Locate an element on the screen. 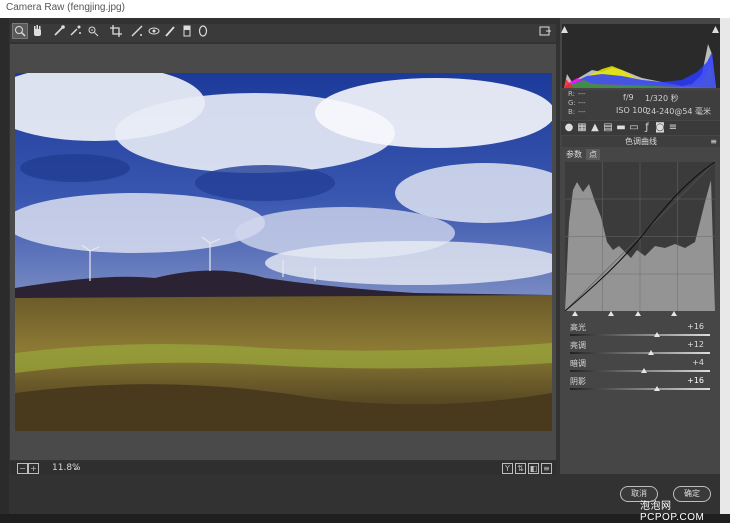 The image size is (730, 523). panel-tabs: ● ▦ ▲ ▤ ▬ ▭ ƒ ◙ ≡ is located at coordinates (640, 128).